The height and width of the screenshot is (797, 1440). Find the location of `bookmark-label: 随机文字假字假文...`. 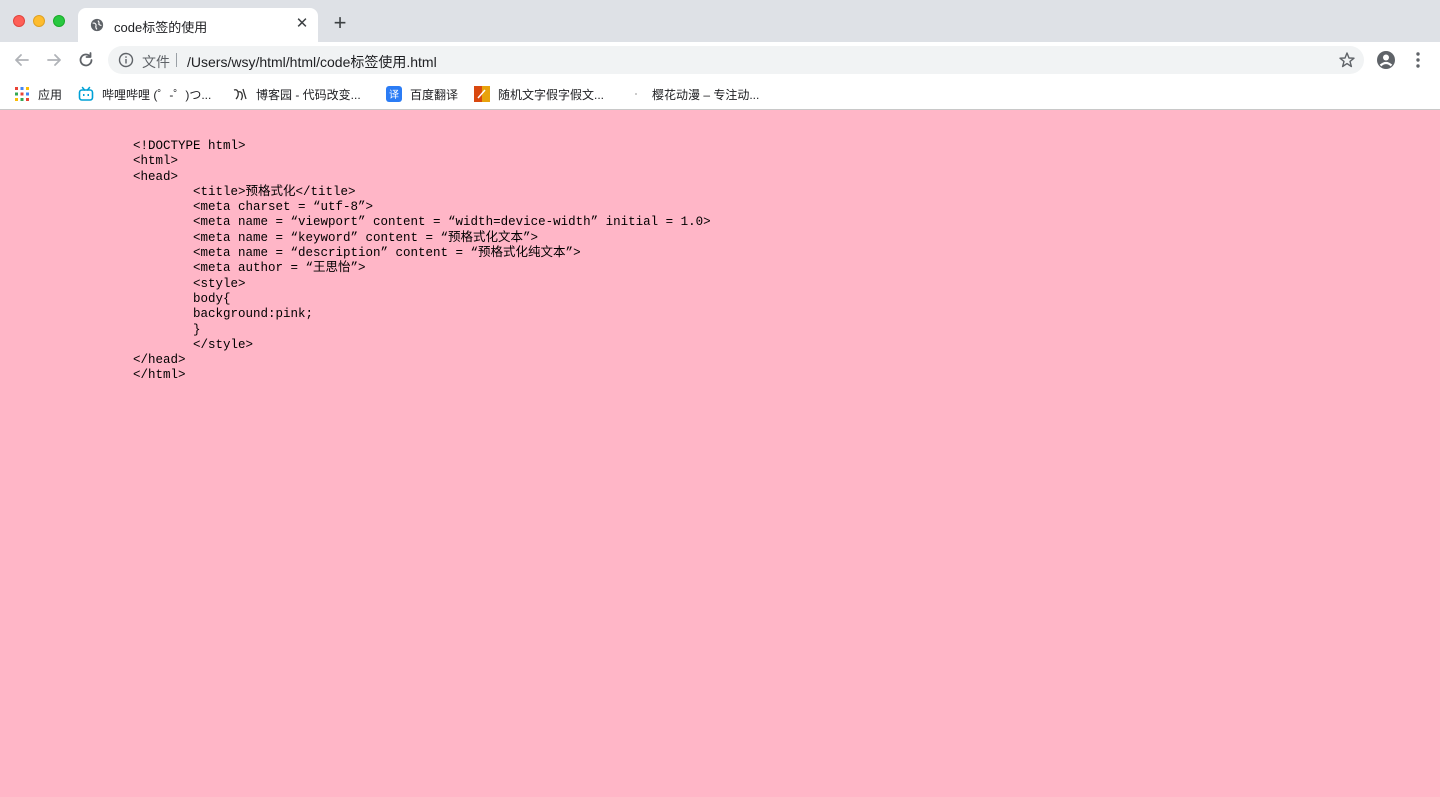

bookmark-label: 随机文字假字假文... is located at coordinates (551, 94).